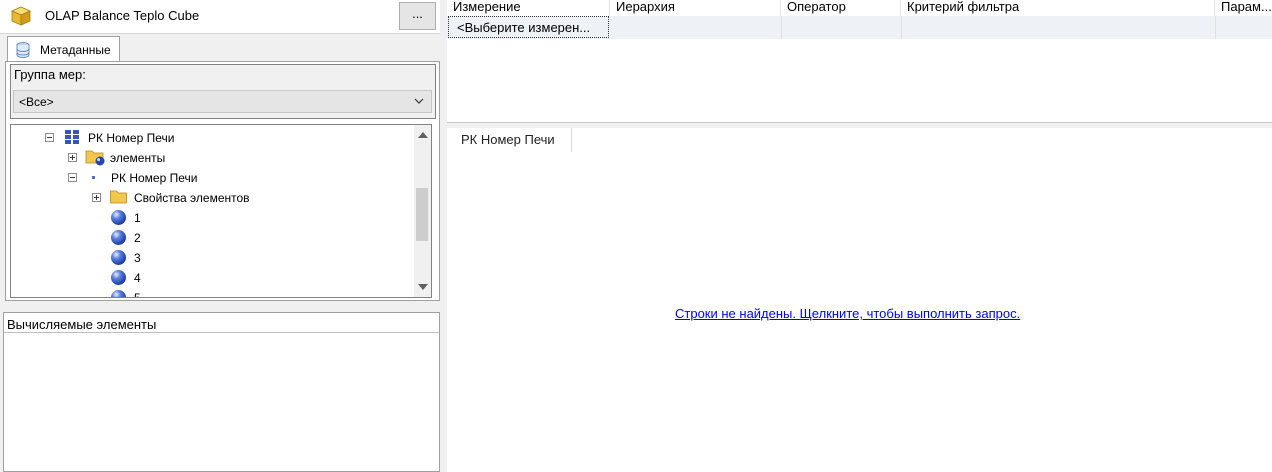 The height and width of the screenshot is (472, 1272). What do you see at coordinates (137, 238) in the screenshot?
I see `tree-member-label: 2` at bounding box center [137, 238].